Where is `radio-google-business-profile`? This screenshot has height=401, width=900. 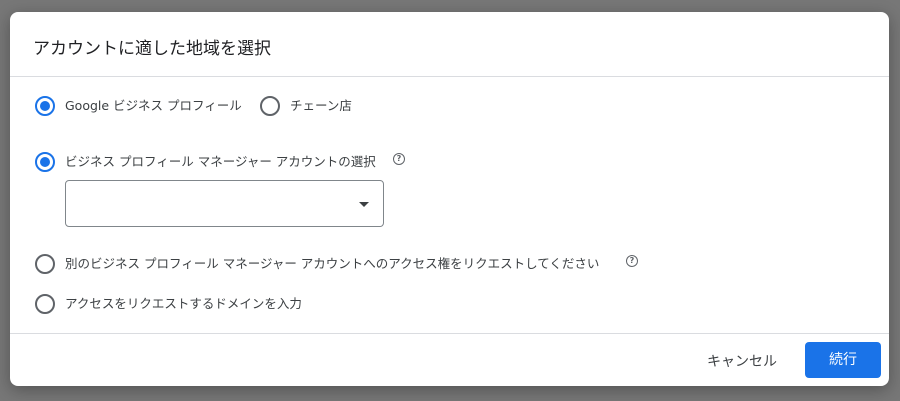 radio-google-business-profile is located at coordinates (45, 106).